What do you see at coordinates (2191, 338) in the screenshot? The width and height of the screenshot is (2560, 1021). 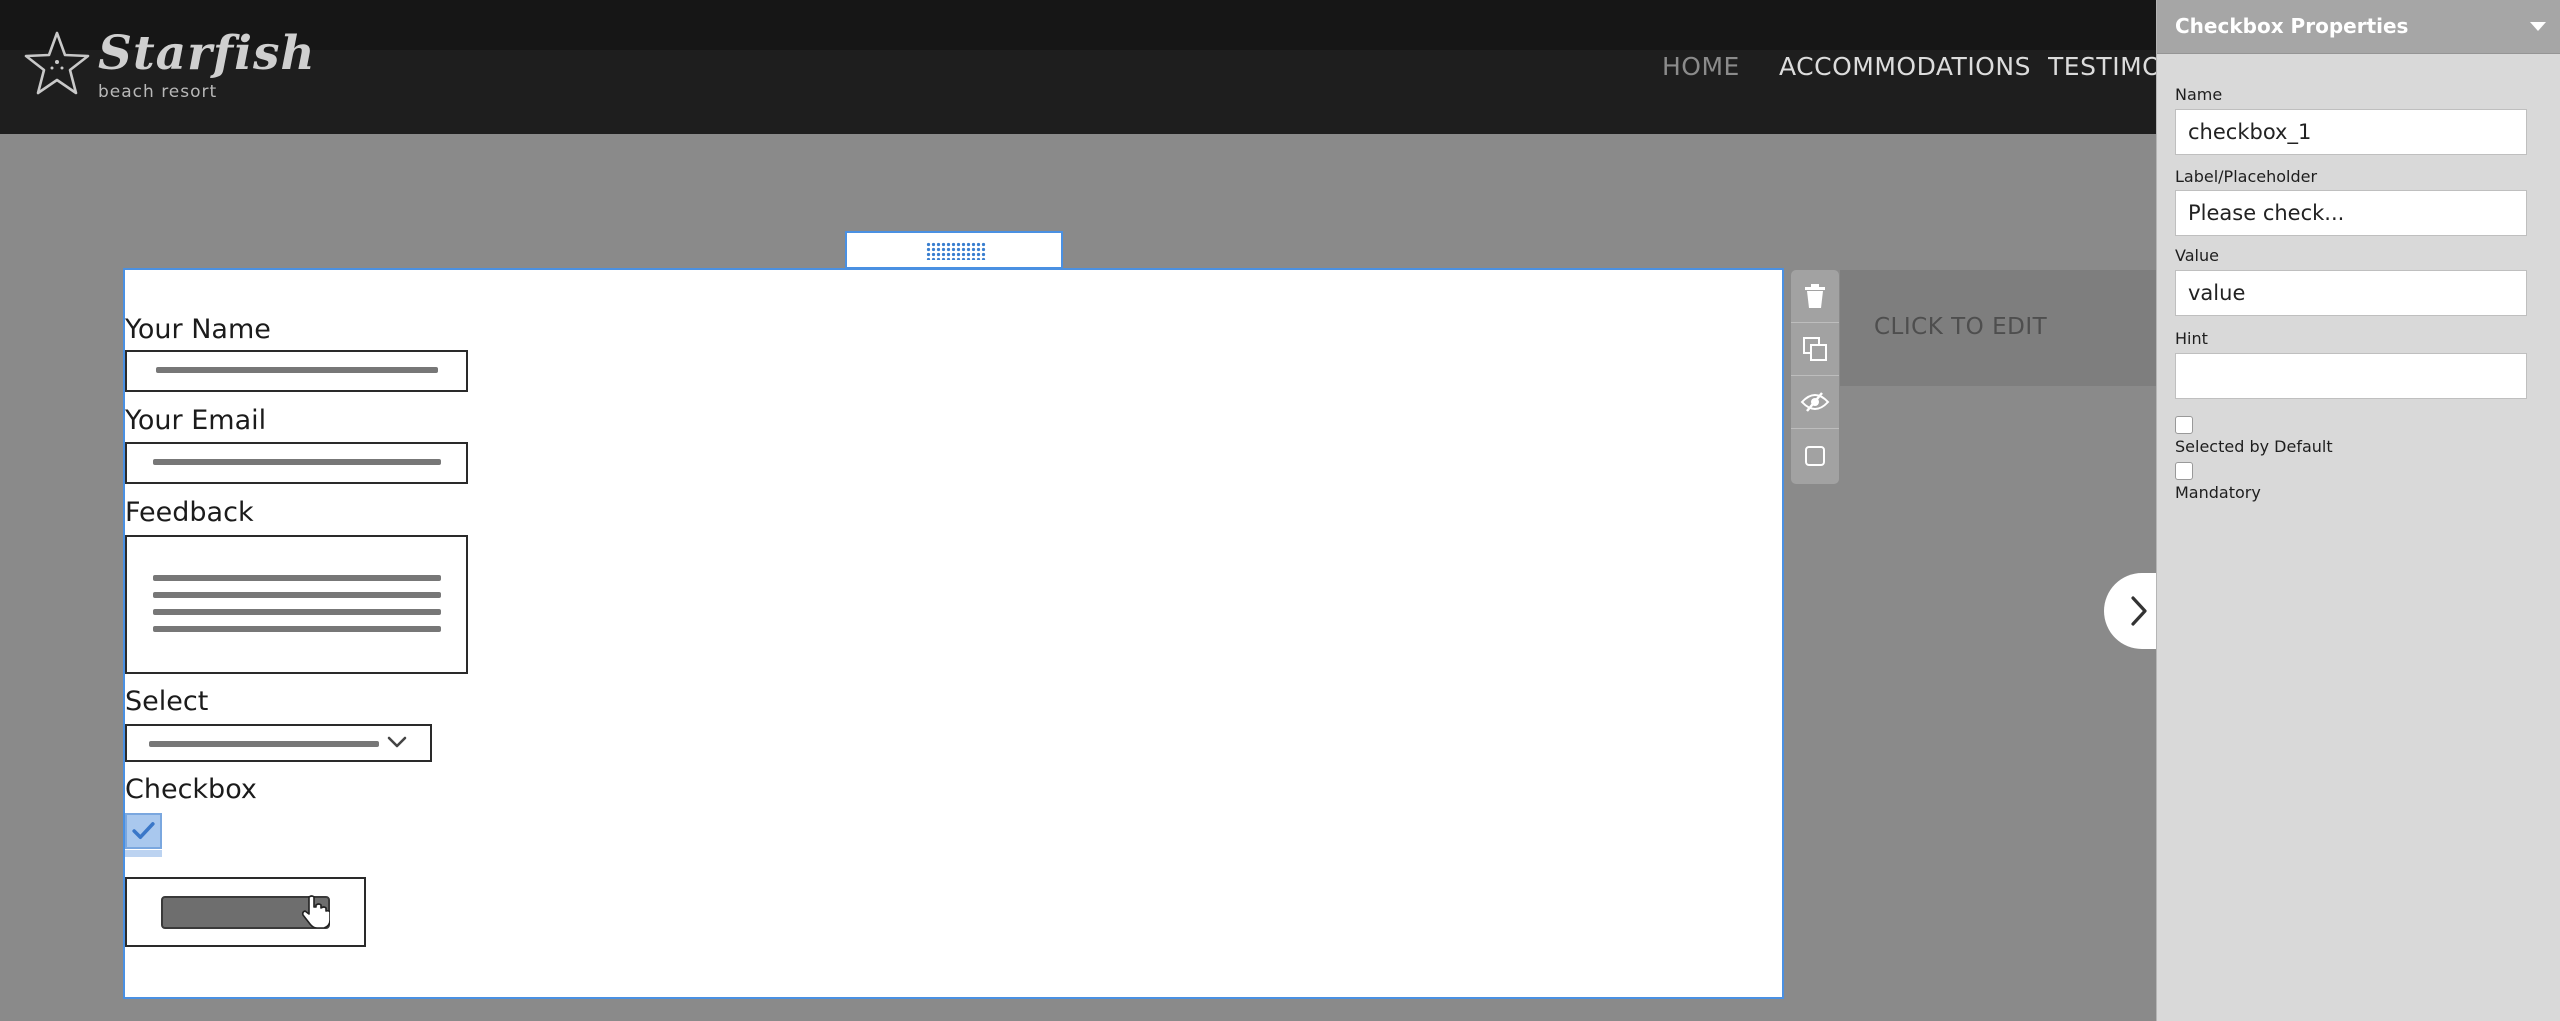 I see `hint-label: Hint` at bounding box center [2191, 338].